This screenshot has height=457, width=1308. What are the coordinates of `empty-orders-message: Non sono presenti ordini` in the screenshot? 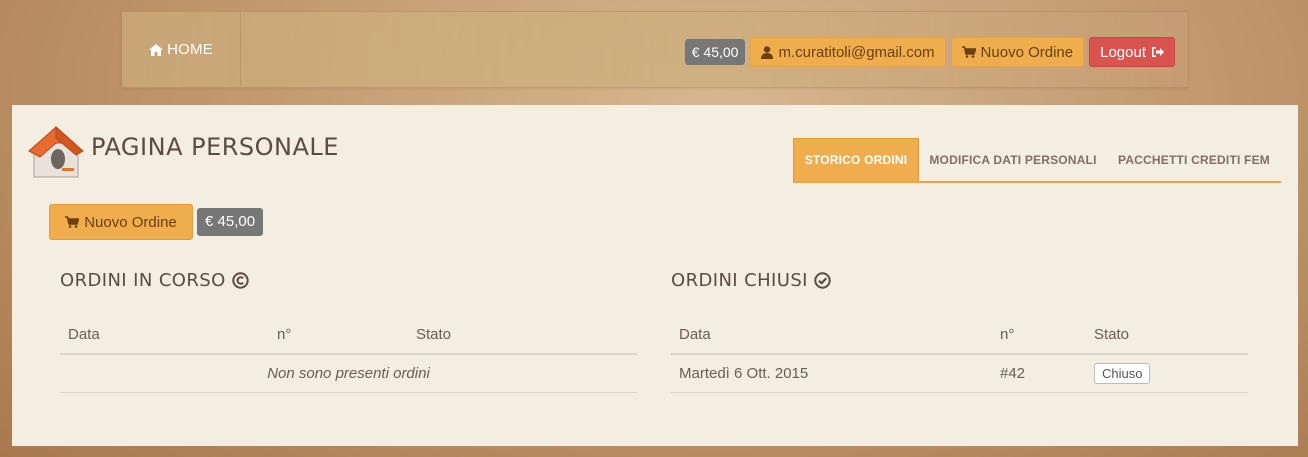 It's located at (348, 373).